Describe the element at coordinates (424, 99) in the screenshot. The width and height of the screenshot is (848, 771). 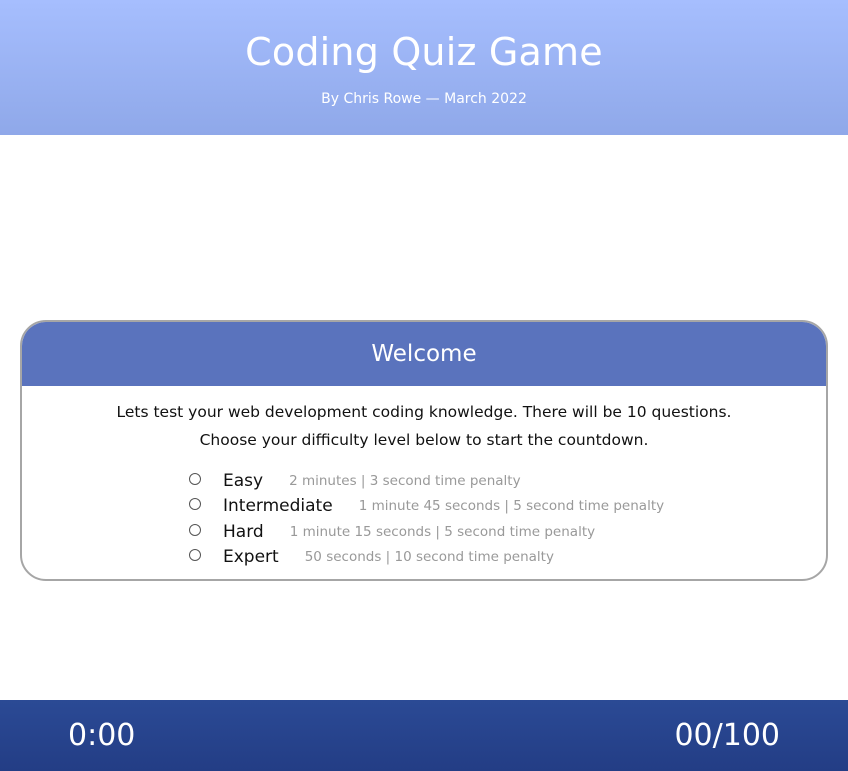
I see `app-subtitle: By Chris Rowe — March 2022` at that location.